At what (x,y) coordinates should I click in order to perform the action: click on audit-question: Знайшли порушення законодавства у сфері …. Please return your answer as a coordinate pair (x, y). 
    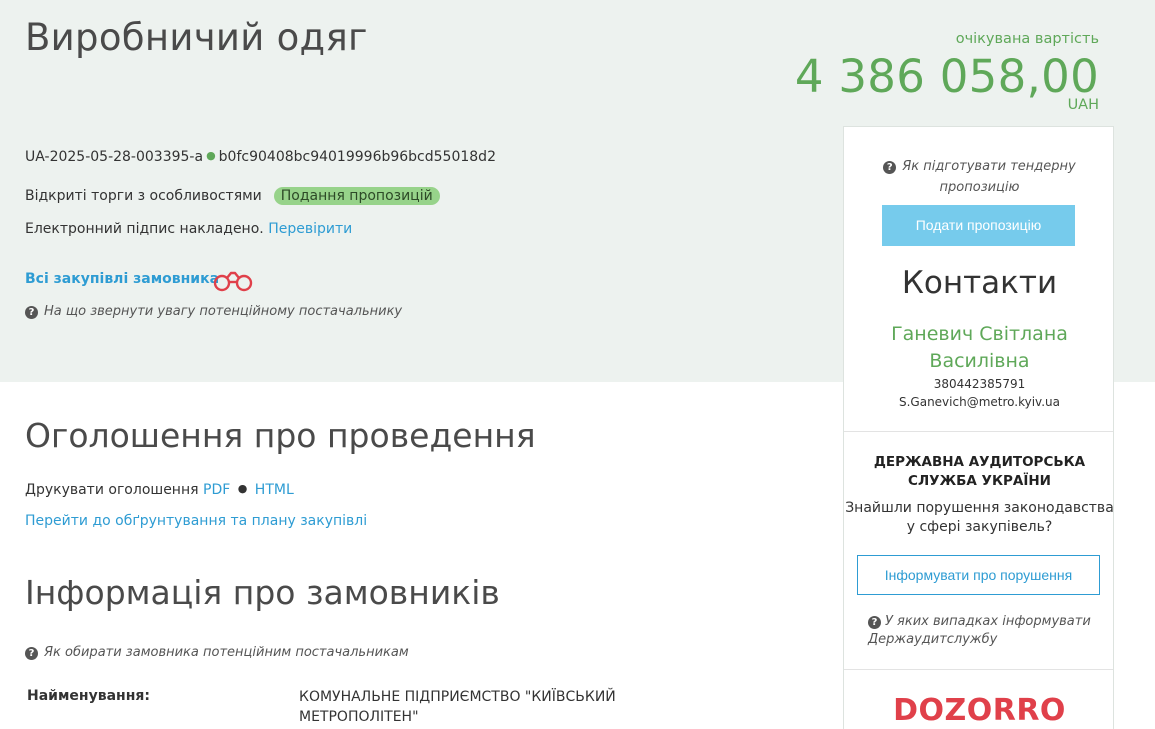
    Looking at the image, I should click on (979, 517).